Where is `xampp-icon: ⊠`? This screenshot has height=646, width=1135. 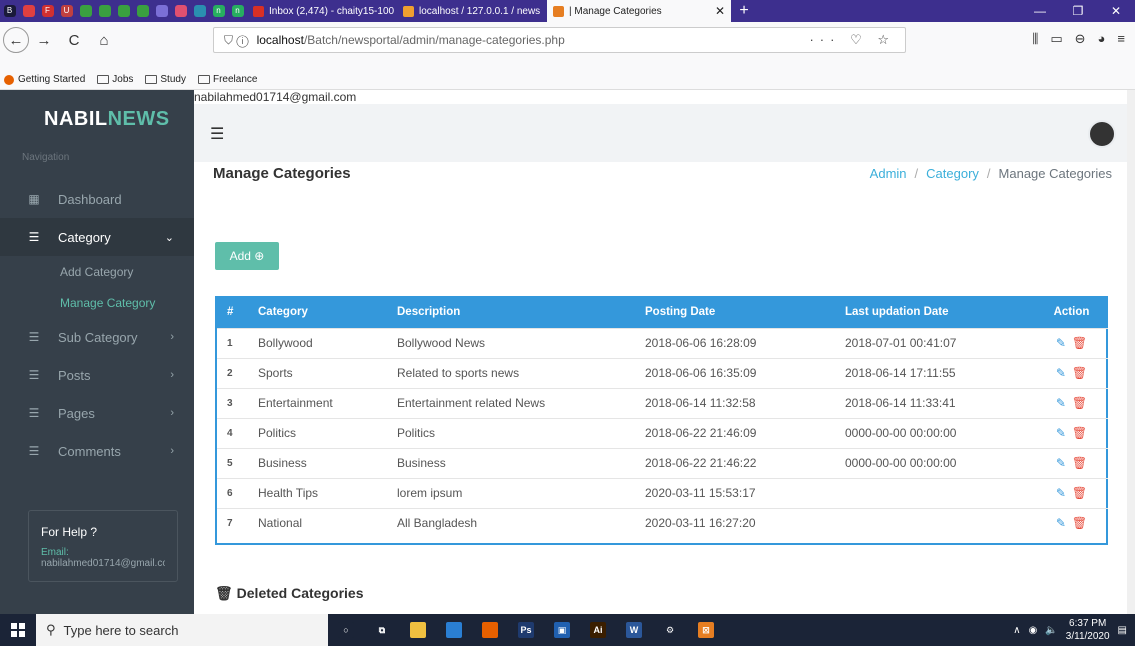 xampp-icon: ⊠ is located at coordinates (706, 630).